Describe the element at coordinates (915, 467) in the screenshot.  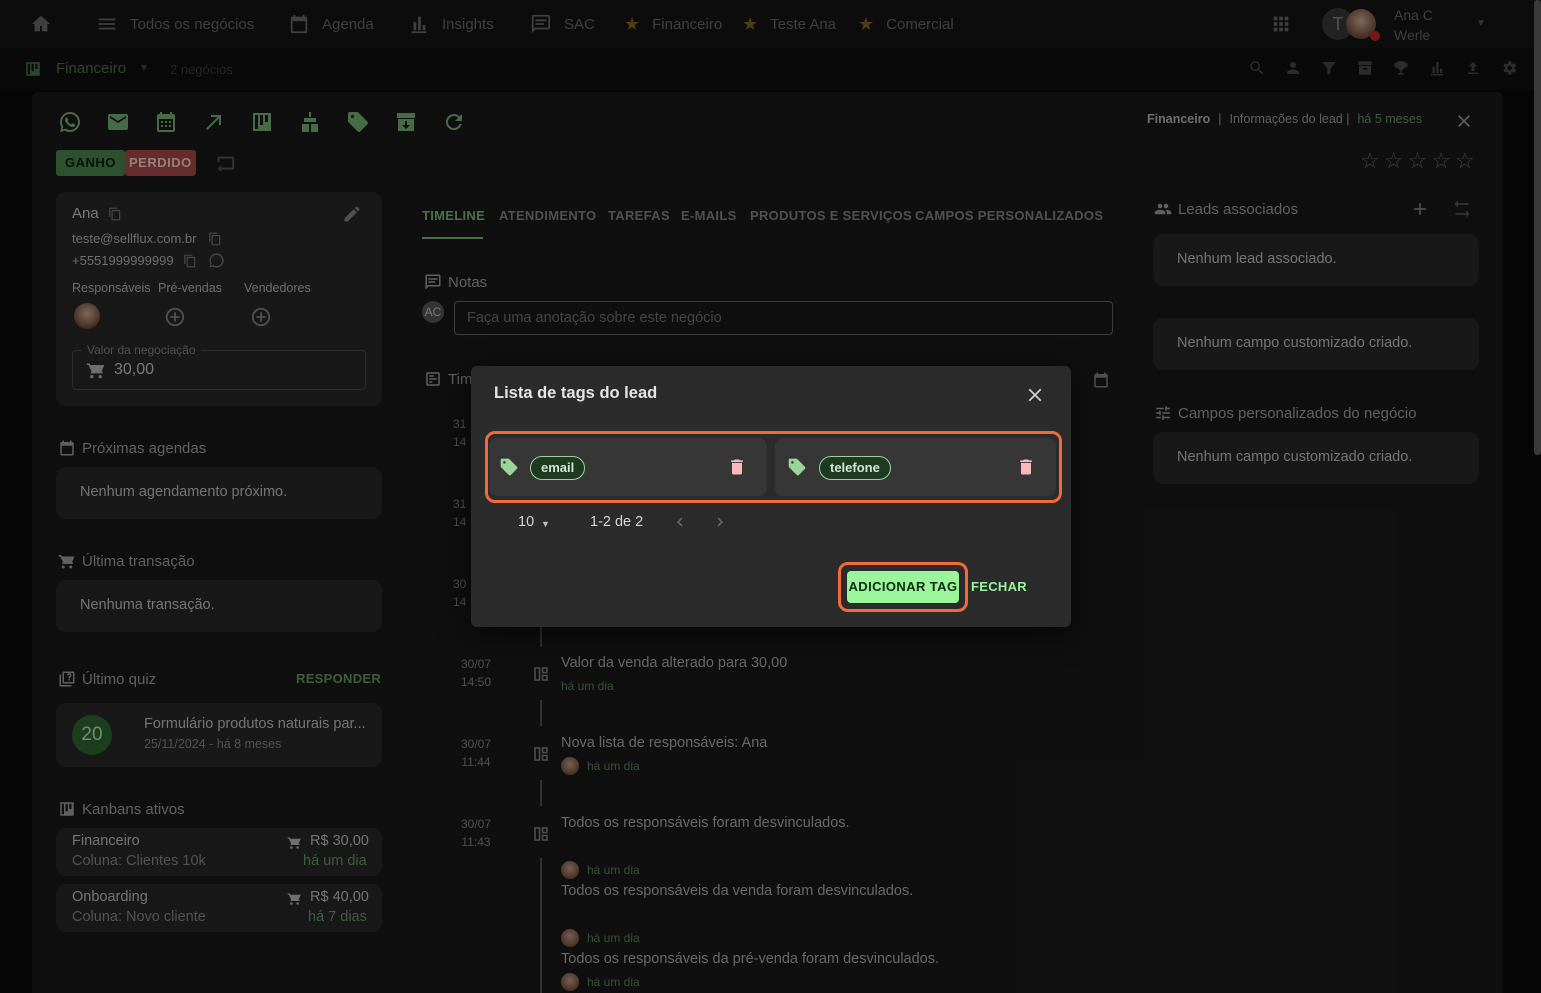
I see `tag-item-telefone: telefone` at that location.